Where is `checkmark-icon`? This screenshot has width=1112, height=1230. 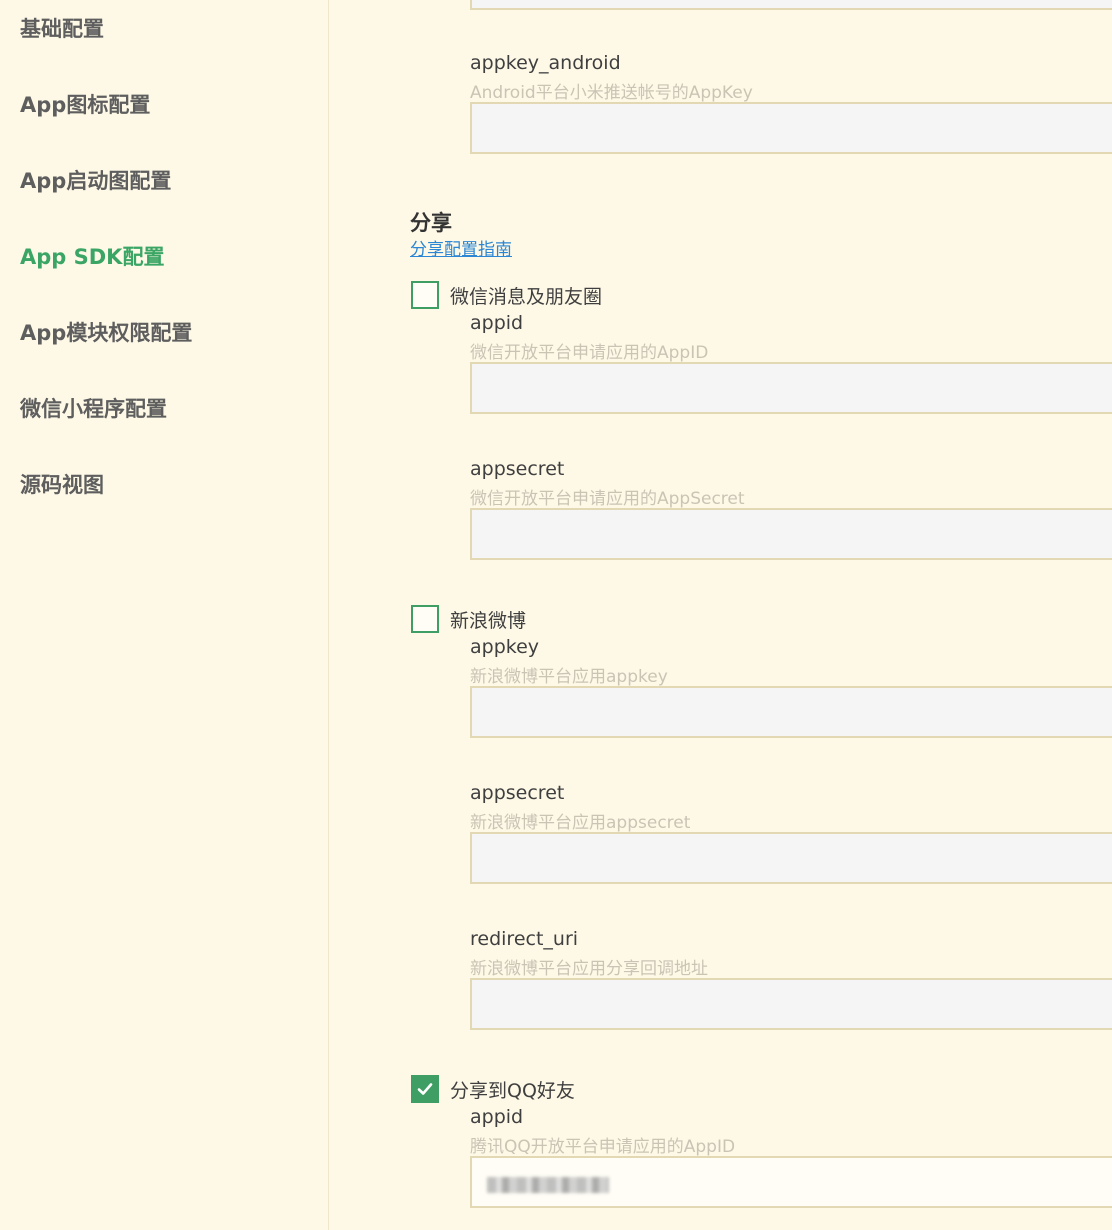 checkmark-icon is located at coordinates (425, 1089).